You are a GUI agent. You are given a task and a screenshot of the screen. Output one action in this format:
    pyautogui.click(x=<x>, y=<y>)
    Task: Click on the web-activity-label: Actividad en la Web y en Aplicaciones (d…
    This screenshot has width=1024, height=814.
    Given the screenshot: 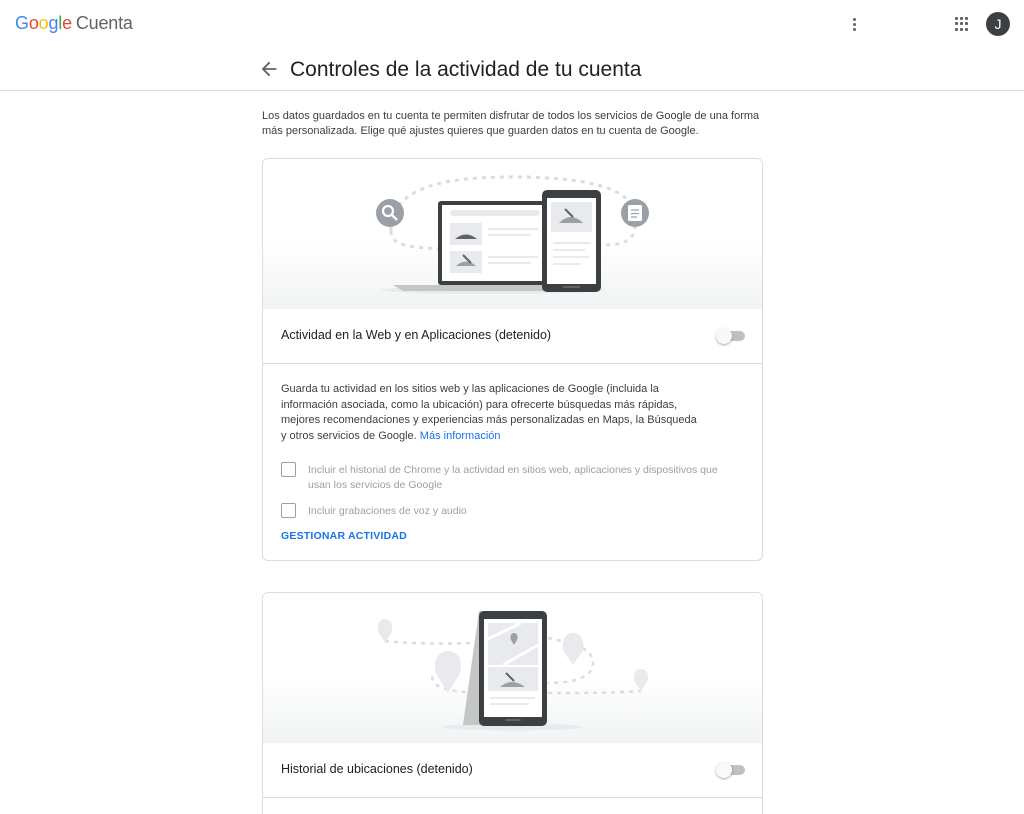 What is the action you would take?
    pyautogui.click(x=416, y=335)
    